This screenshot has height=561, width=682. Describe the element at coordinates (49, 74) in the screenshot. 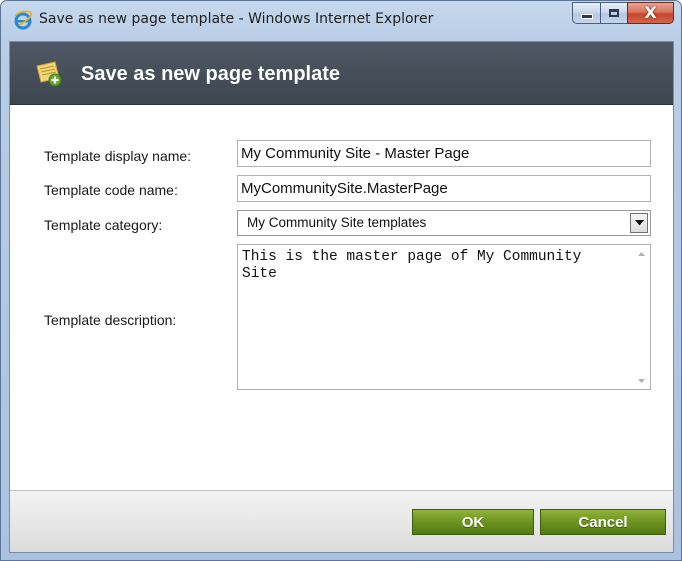

I see `page-template-add-icon` at that location.